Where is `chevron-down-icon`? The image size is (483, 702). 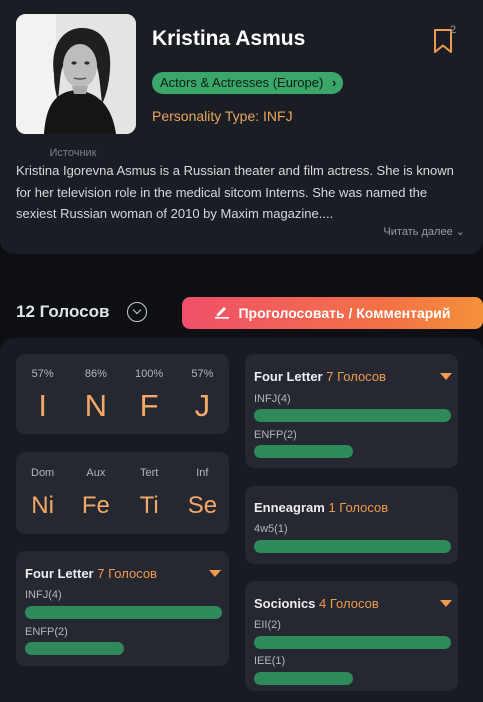 chevron-down-icon is located at coordinates (137, 312).